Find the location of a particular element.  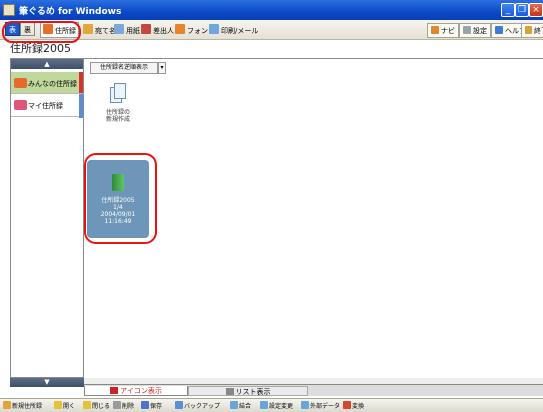

highlight-oval-card is located at coordinates (120, 198).